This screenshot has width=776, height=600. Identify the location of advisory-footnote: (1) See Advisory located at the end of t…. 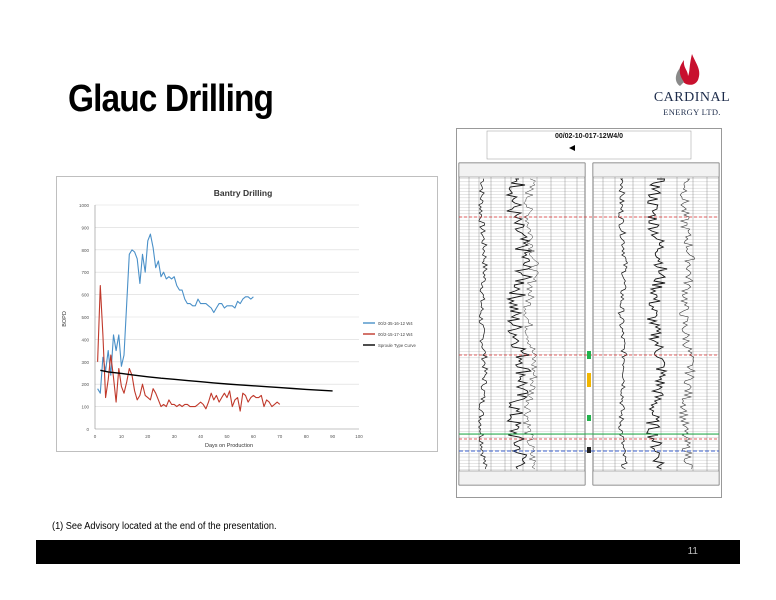
(164, 526).